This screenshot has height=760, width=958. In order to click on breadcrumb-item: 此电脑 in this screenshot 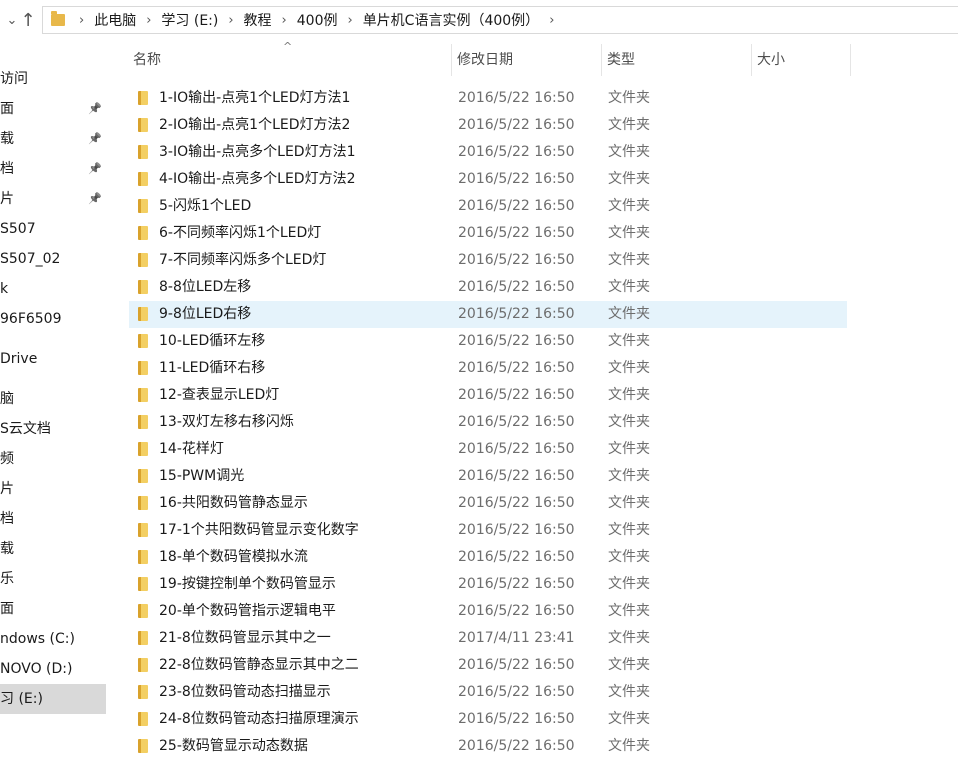, I will do `click(115, 20)`.